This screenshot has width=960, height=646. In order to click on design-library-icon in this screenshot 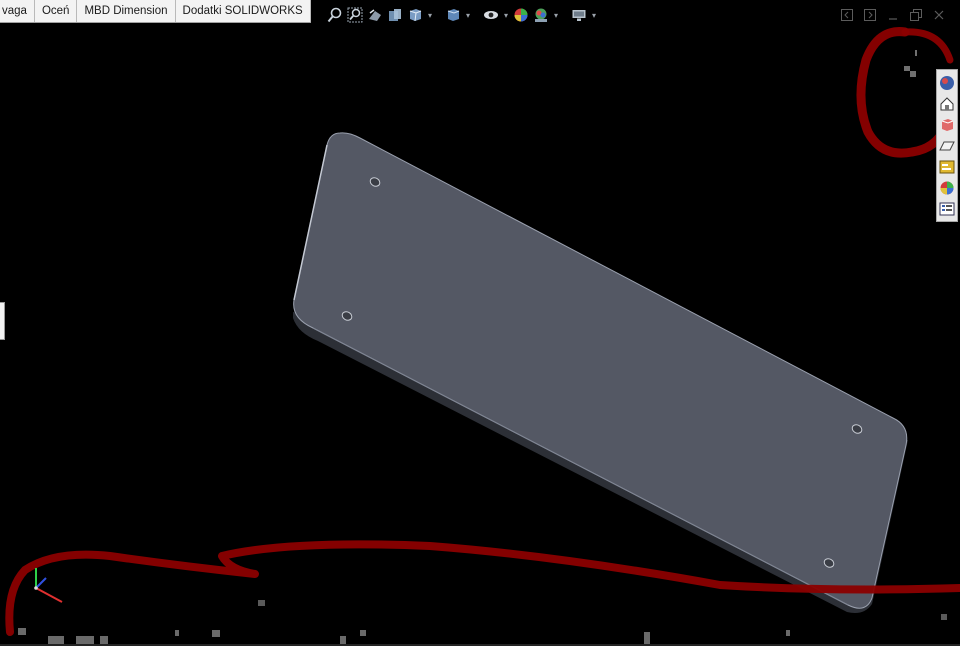, I will do `click(947, 103)`.